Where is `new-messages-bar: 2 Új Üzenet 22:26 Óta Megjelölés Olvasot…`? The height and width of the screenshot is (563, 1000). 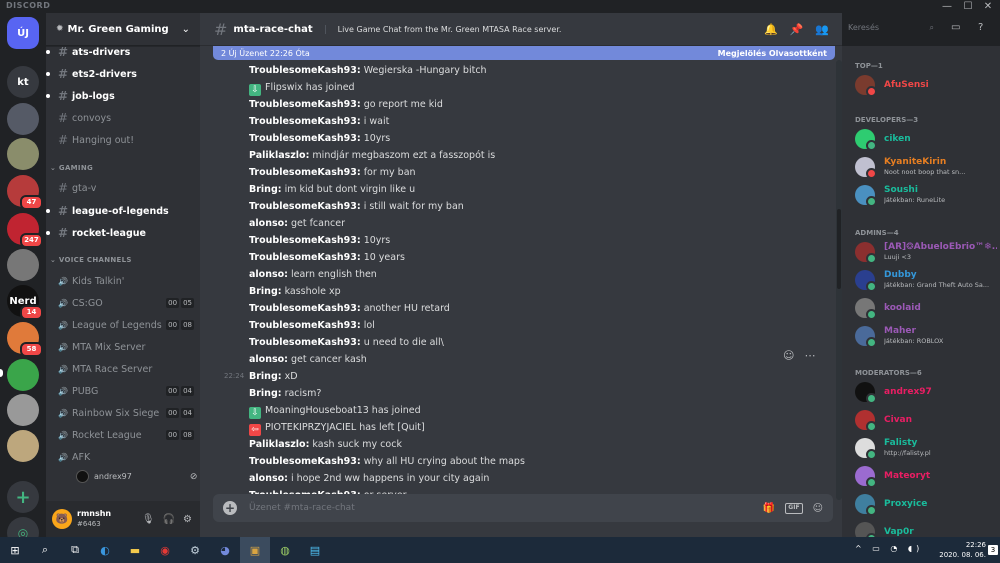 new-messages-bar: 2 Új Üzenet 22:26 Óta Megjelölés Olvasot… is located at coordinates (524, 53).